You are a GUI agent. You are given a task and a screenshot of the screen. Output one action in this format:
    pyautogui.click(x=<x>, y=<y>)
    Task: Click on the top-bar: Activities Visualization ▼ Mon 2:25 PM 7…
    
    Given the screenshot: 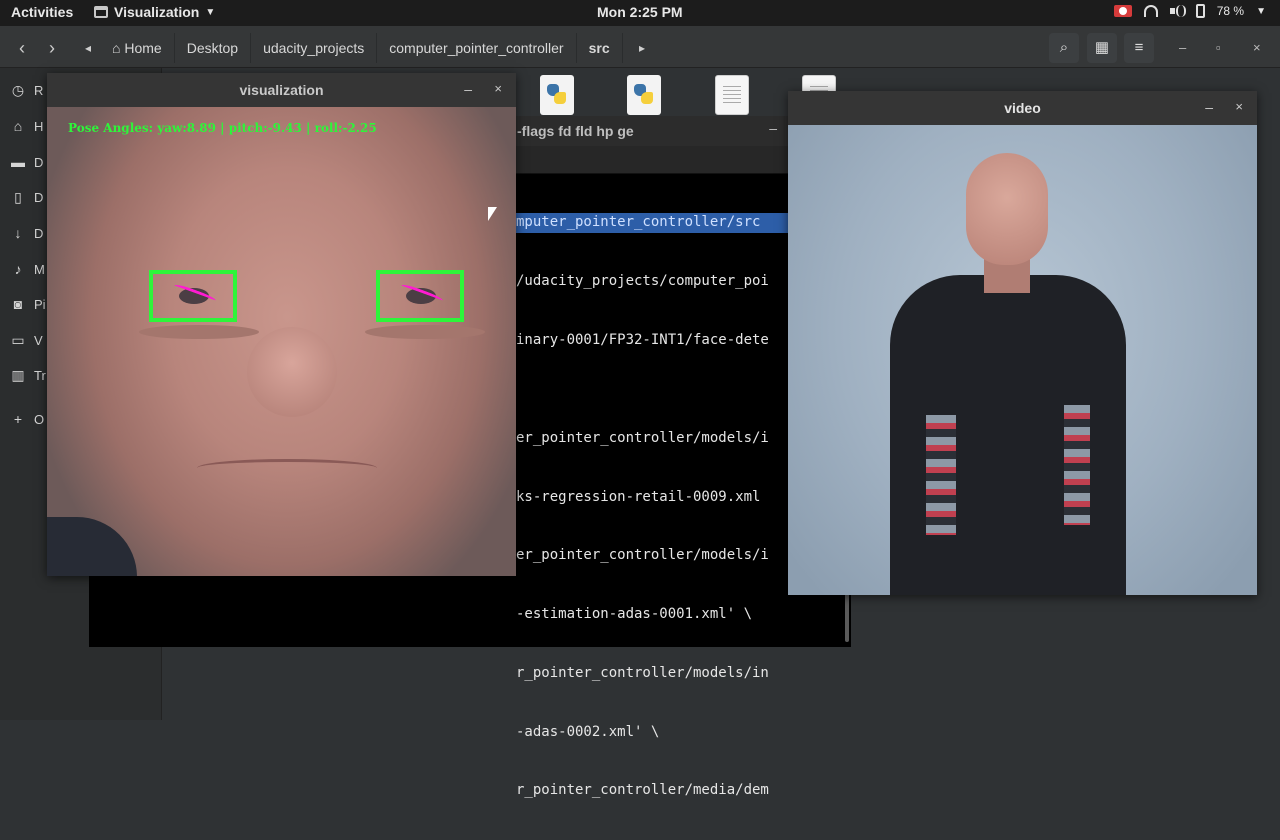 What is the action you would take?
    pyautogui.click(x=640, y=13)
    